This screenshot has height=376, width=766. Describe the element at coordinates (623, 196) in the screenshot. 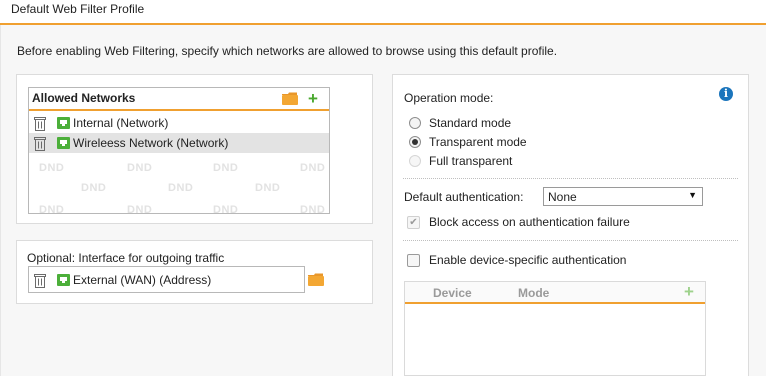

I see `default-auth-select: None ▼` at that location.